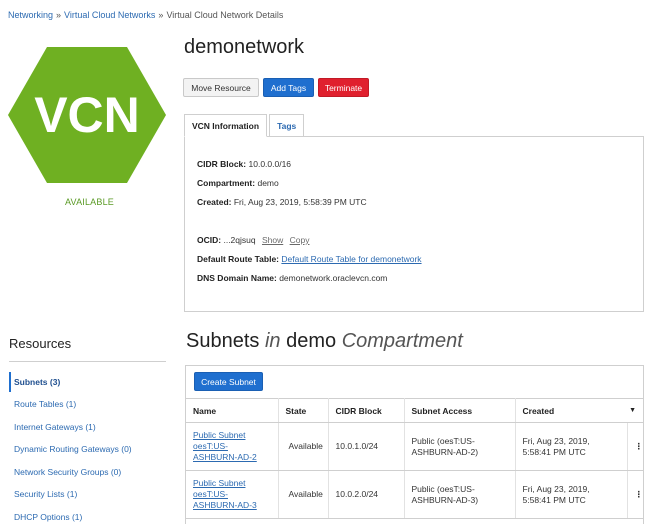 The height and width of the screenshot is (524, 654). I want to click on ocid-row: OCID: ...2qjsuq Show Copy, so click(253, 240).